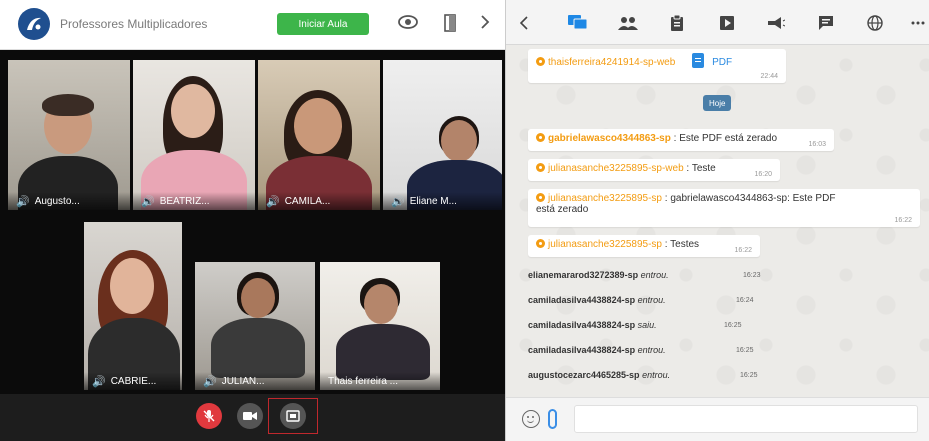 The image size is (929, 441). I want to click on share-screen-highlight, so click(293, 416).